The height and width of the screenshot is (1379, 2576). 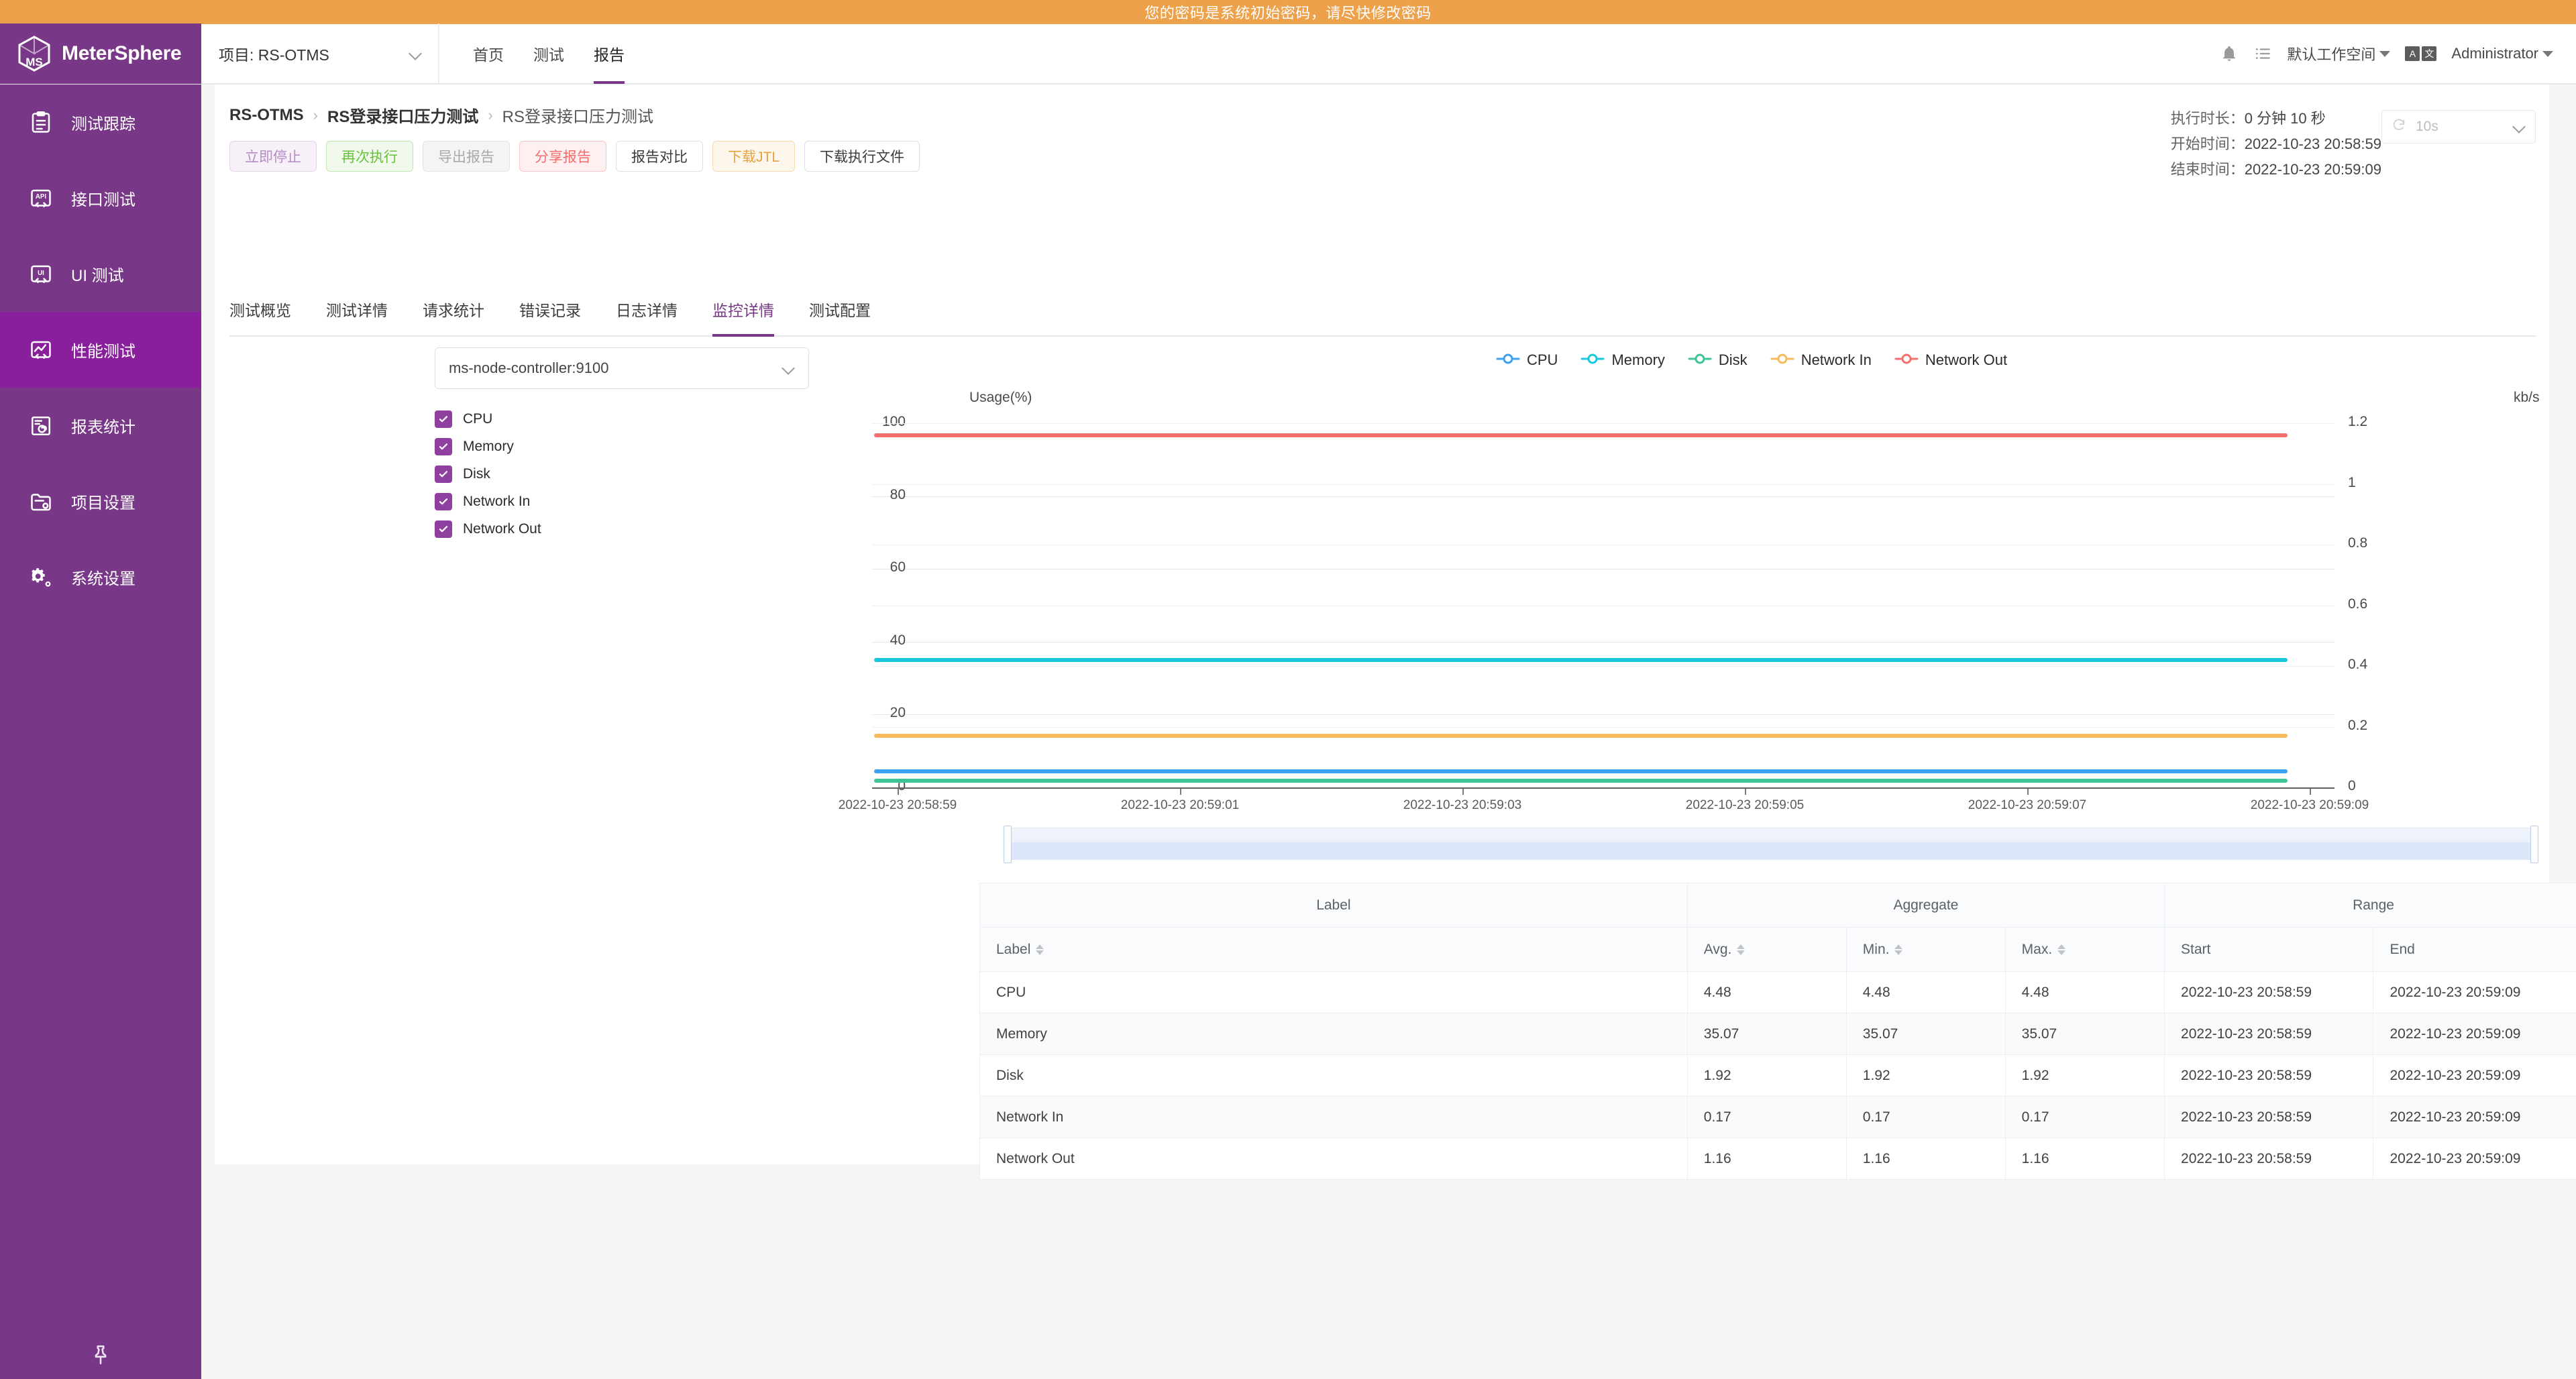 I want to click on legend-item-disk: Disk, so click(x=1718, y=360).